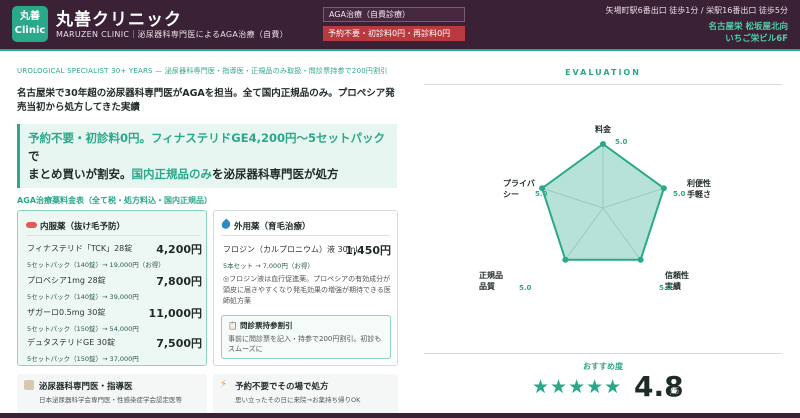 The image size is (800, 418). Describe the element at coordinates (268, 266) in the screenshot. I see `drug-pack: 5本セット → 7,000円（お得）` at that location.